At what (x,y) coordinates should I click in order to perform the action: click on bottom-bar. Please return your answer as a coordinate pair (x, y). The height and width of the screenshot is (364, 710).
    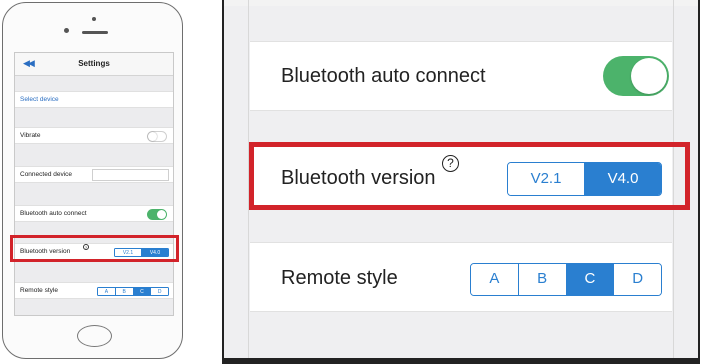
    Looking at the image, I should click on (461, 361).